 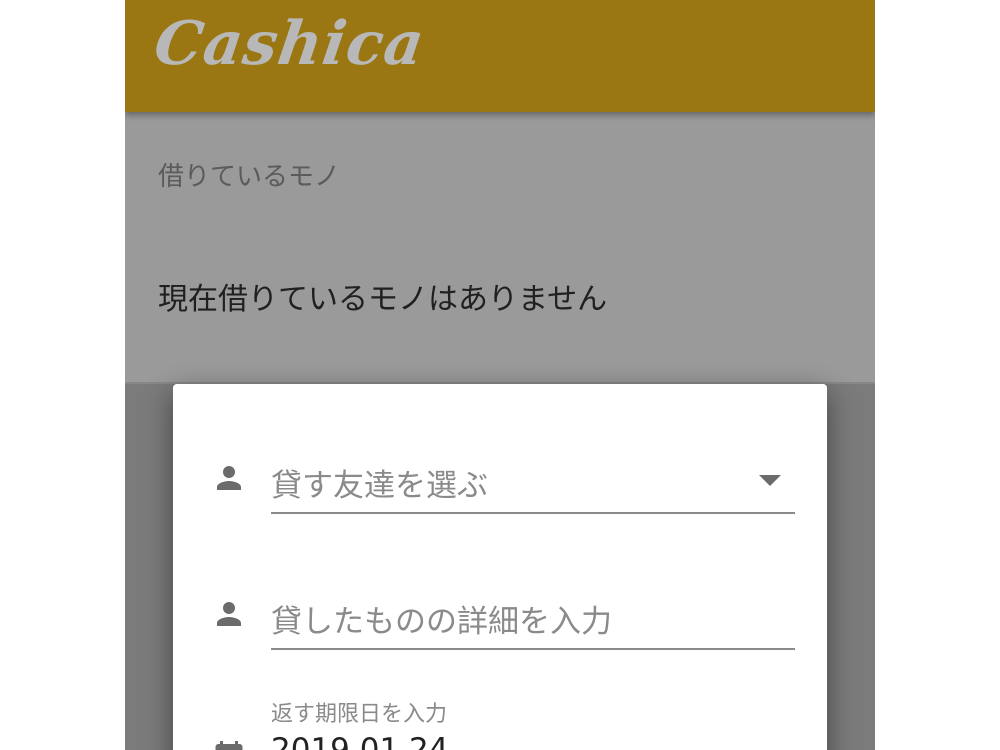 I want to click on friend-select-placeholder: 貸す友達を選ぶ, so click(x=379, y=486).